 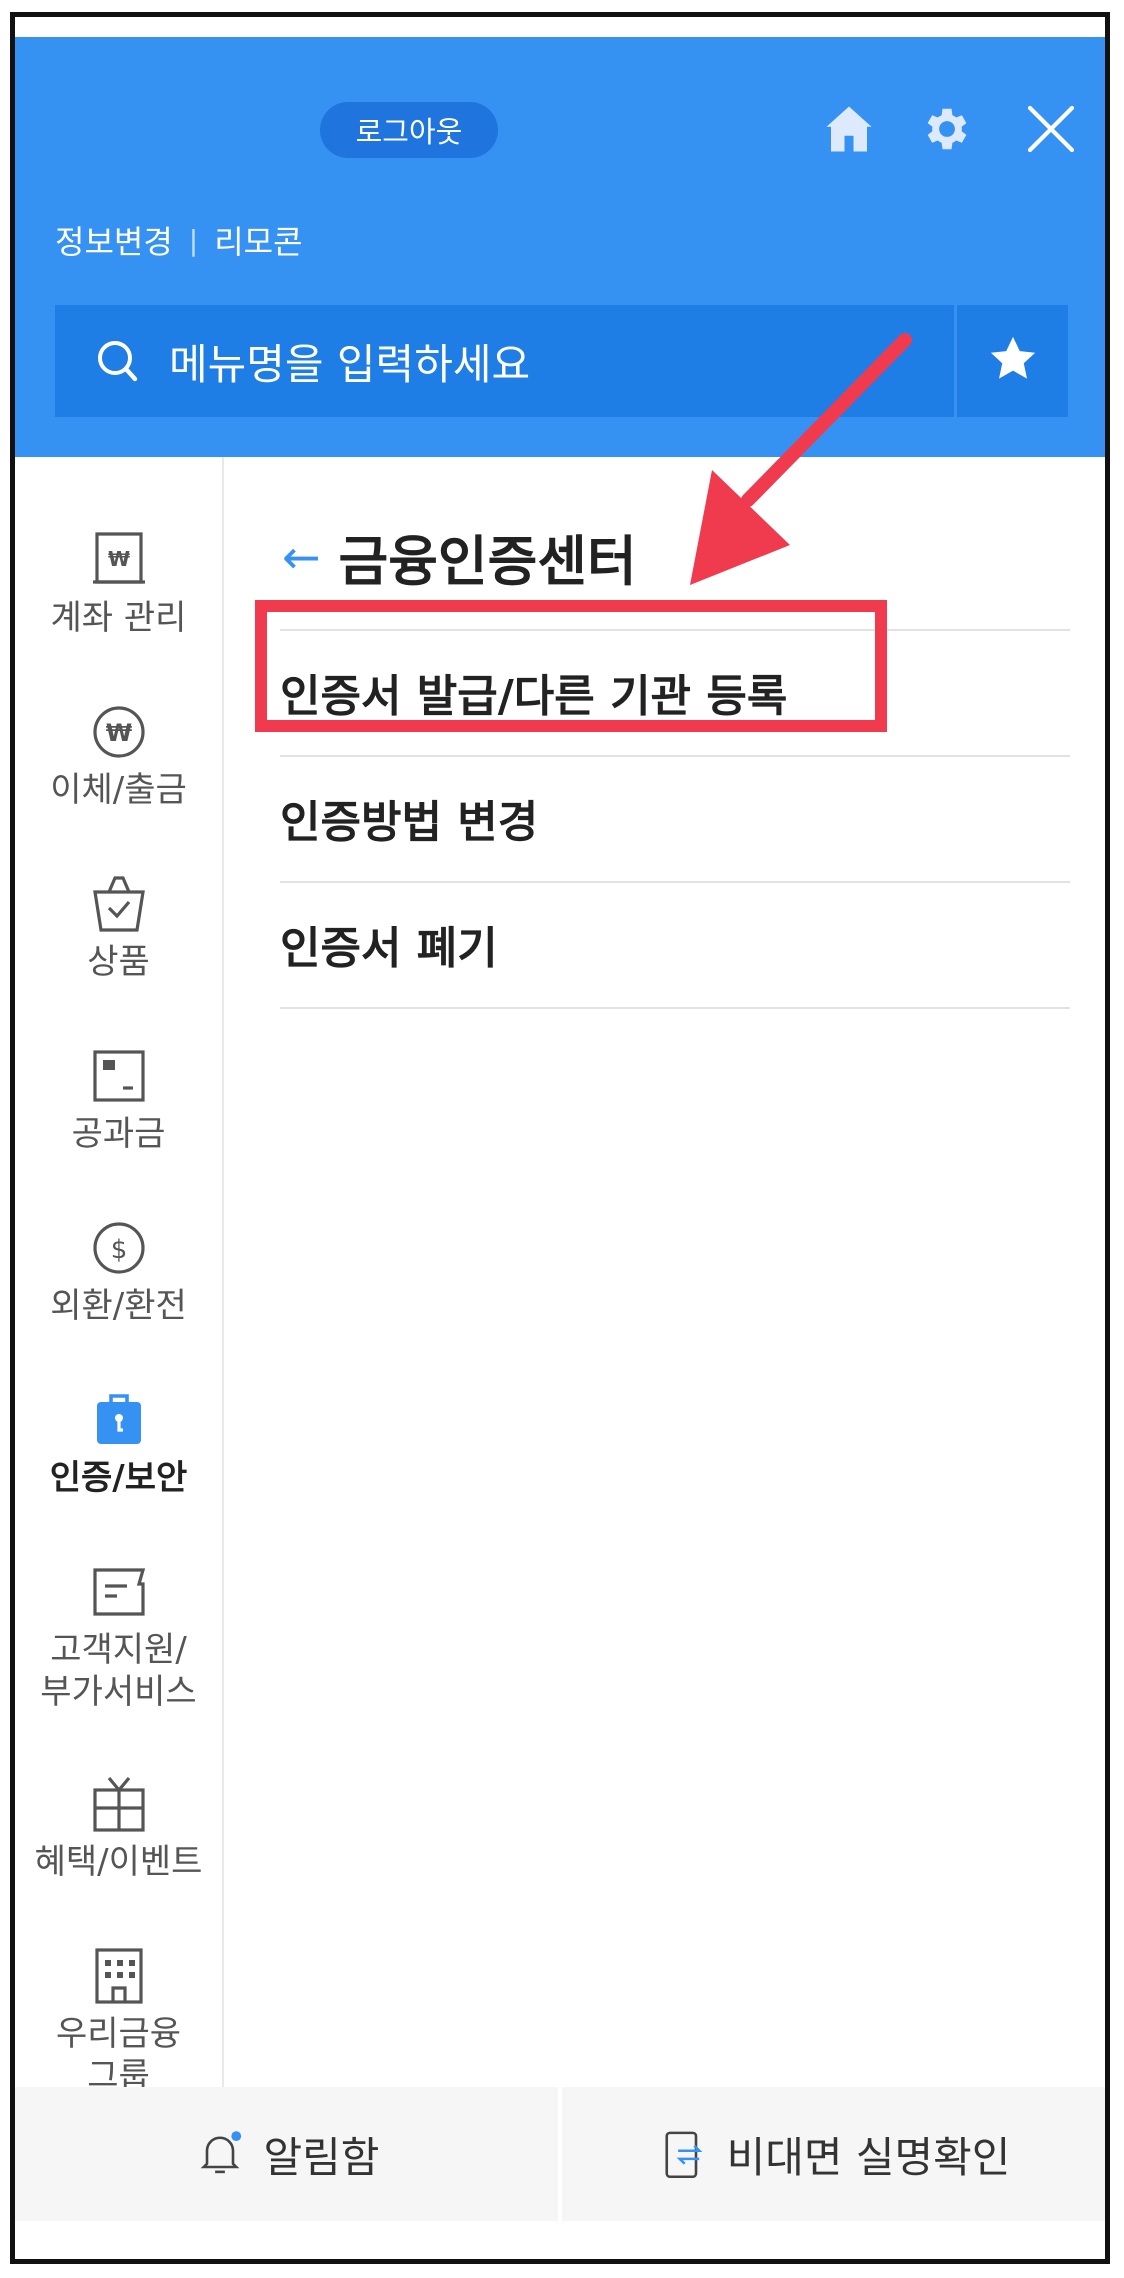 I want to click on menu-item-label: 인증서 폐기, so click(x=389, y=948).